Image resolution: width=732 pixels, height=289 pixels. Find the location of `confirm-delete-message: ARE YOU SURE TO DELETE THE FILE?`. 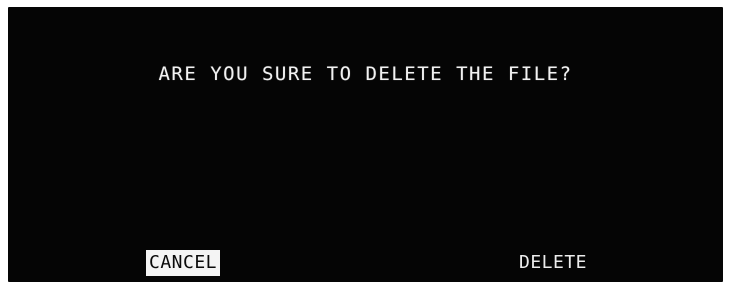

confirm-delete-message: ARE YOU SURE TO DELETE THE FILE? is located at coordinates (365, 74).